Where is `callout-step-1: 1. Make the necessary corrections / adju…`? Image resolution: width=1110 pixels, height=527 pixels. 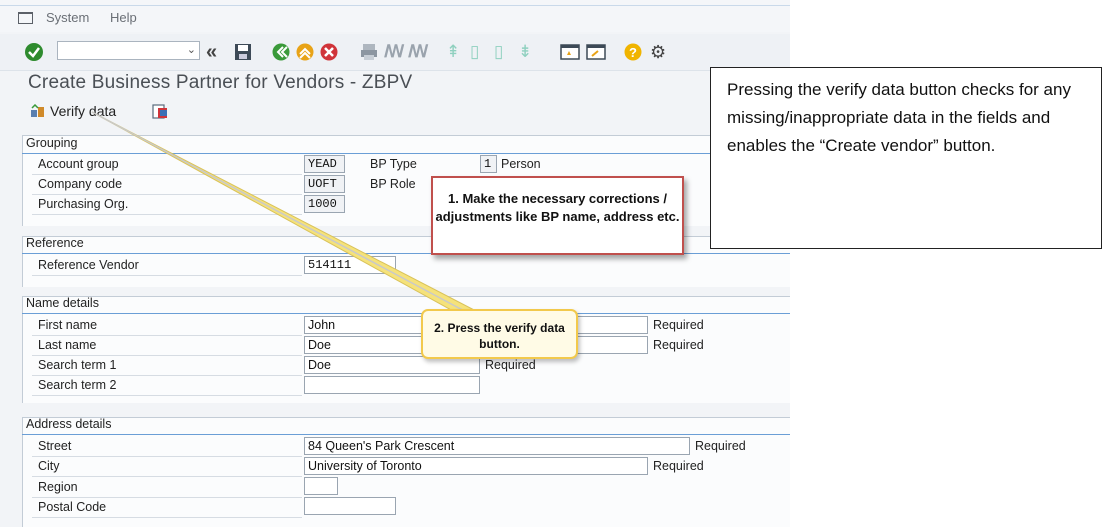
callout-step-1: 1. Make the necessary corrections / adju… is located at coordinates (557, 215).